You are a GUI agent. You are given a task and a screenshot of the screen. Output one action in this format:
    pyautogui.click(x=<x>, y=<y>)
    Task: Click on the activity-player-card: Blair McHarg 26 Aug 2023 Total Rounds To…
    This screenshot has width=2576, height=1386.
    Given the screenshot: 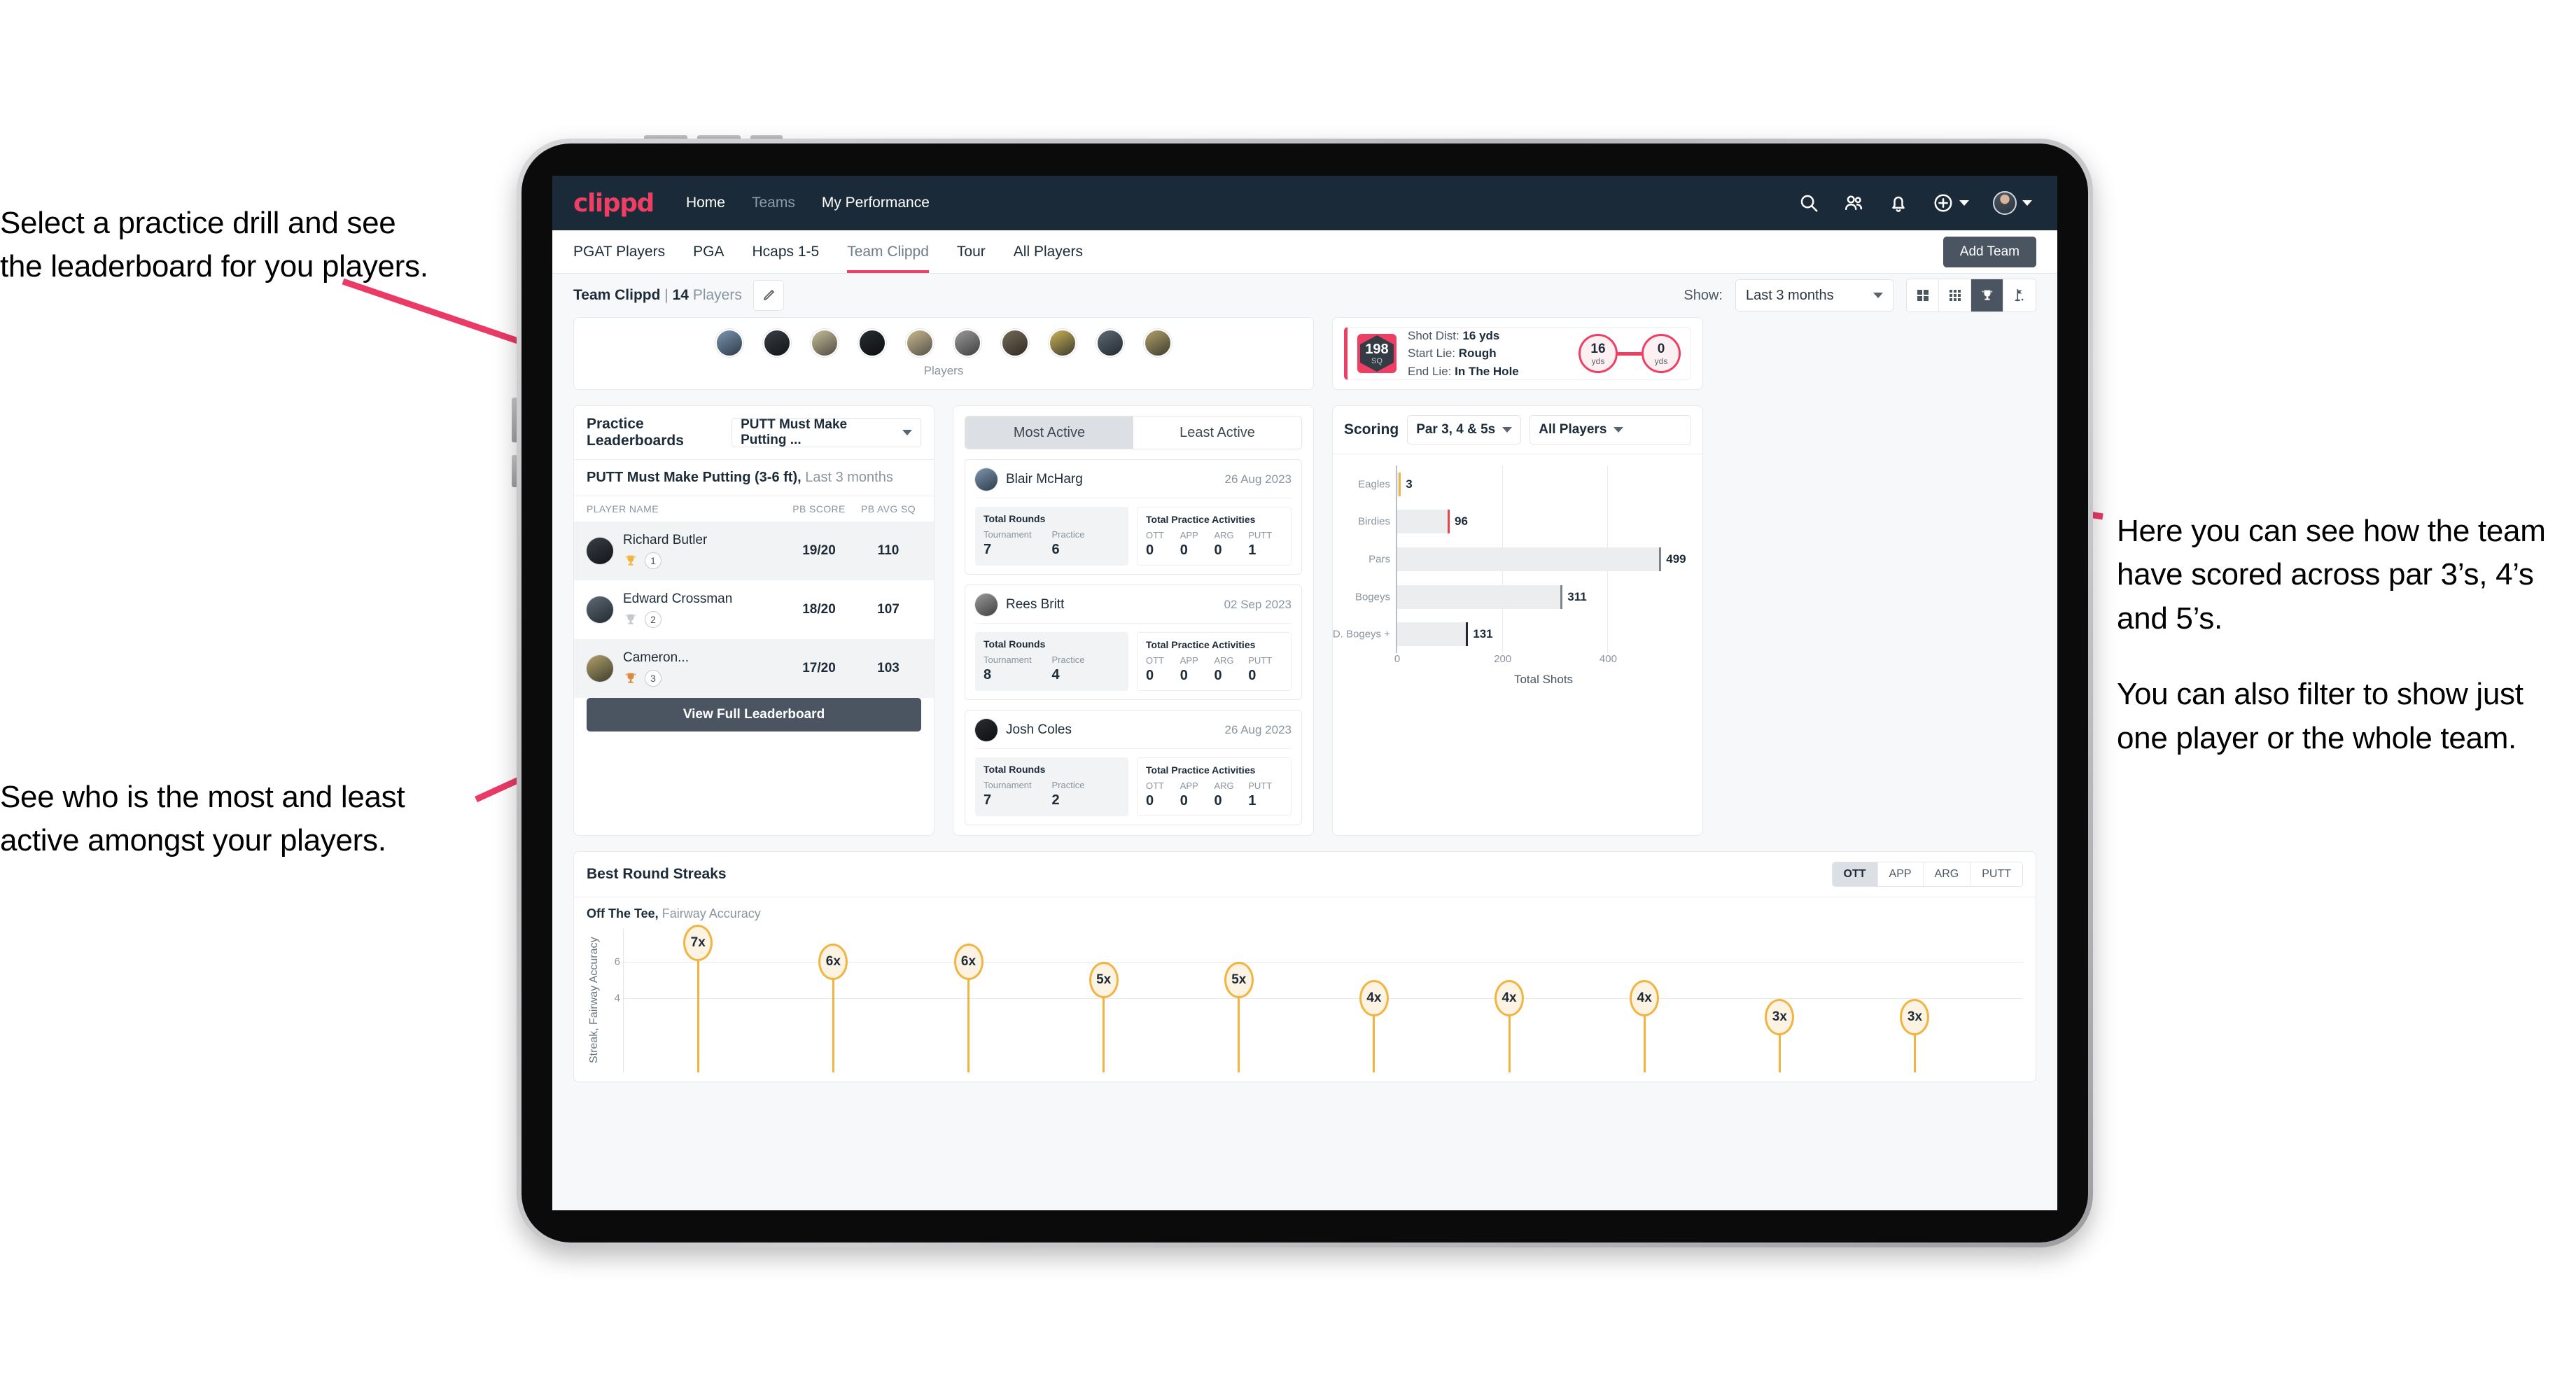 What is the action you would take?
    pyautogui.click(x=1133, y=517)
    